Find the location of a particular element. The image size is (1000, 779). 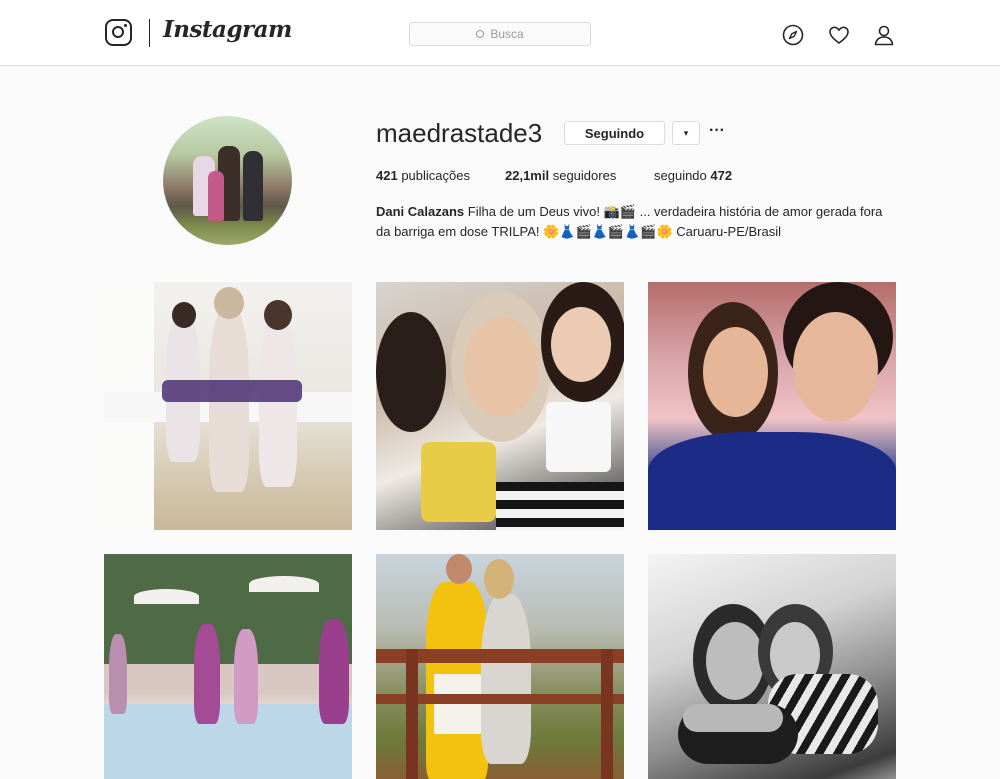

top-navigation-bar: Instagram Busca is located at coordinates (500, 33).